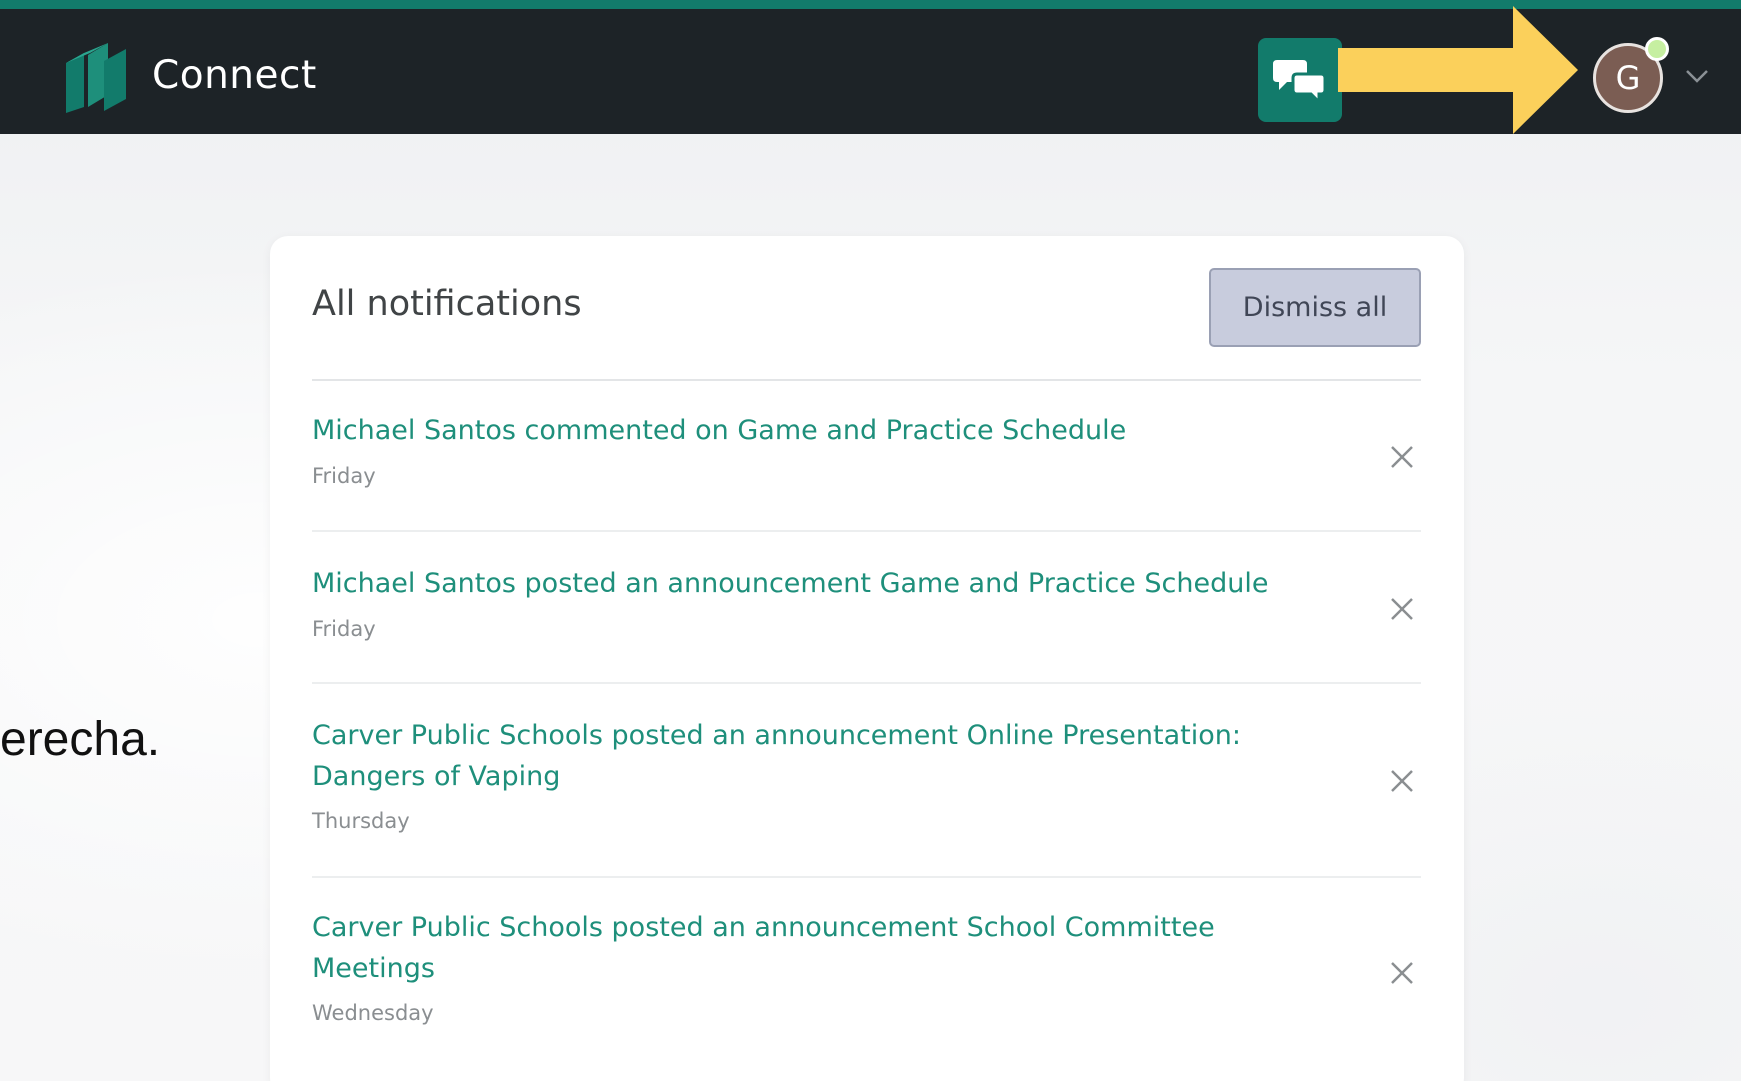 The width and height of the screenshot is (1741, 1081). Describe the element at coordinates (97, 76) in the screenshot. I see `books-logo-icon` at that location.